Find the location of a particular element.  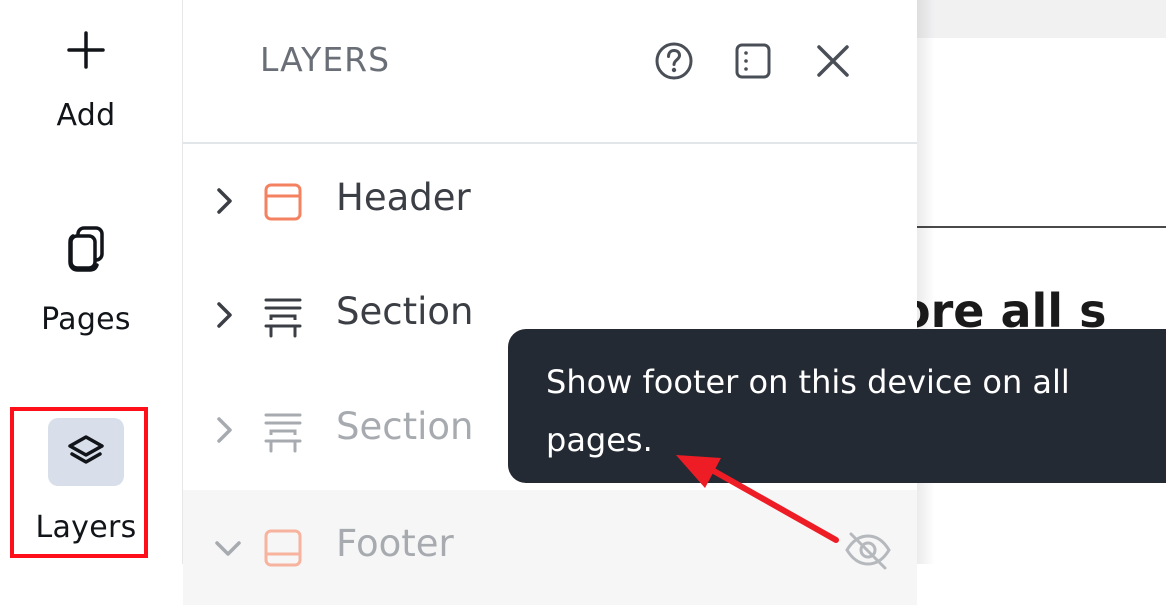

panel-toggle-button is located at coordinates (753, 61).